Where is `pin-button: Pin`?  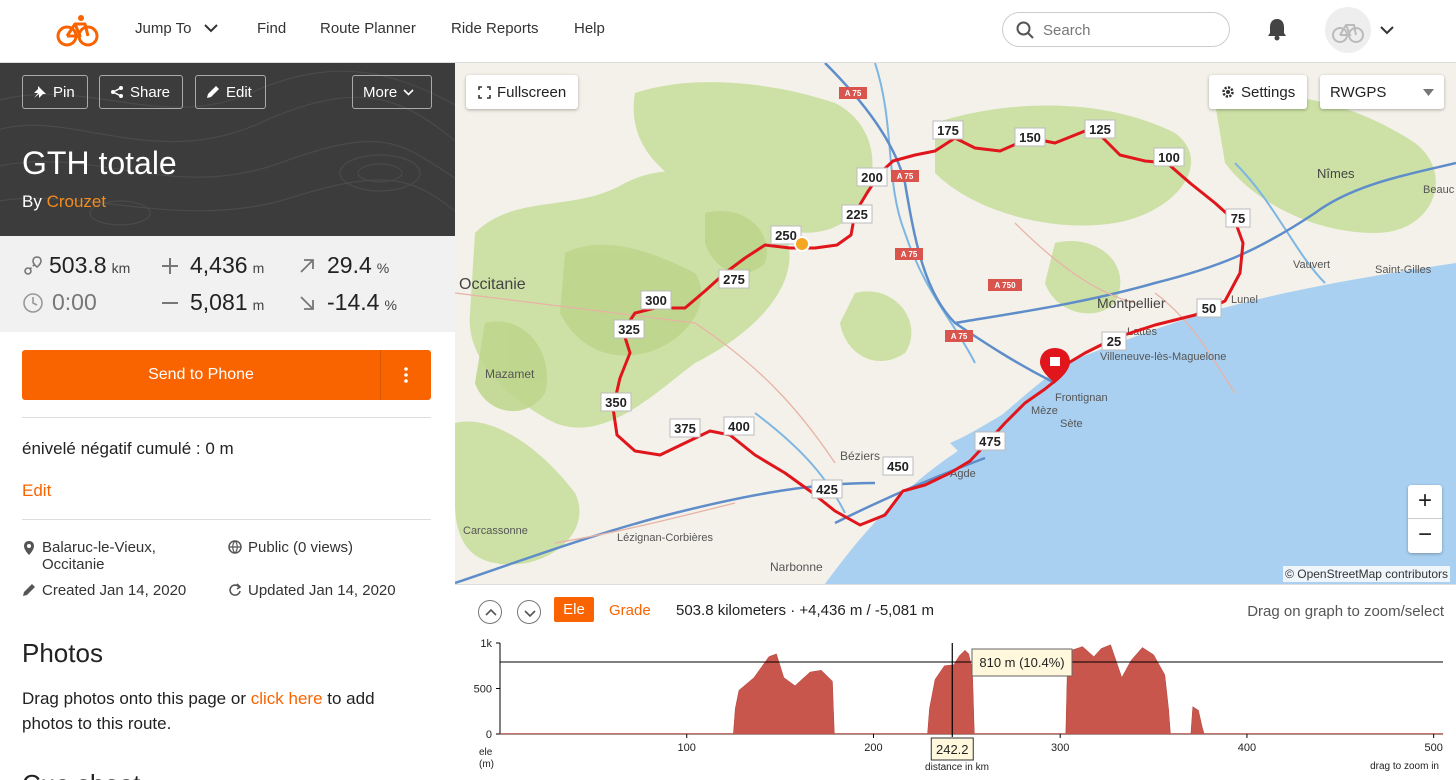 pin-button: Pin is located at coordinates (55, 92).